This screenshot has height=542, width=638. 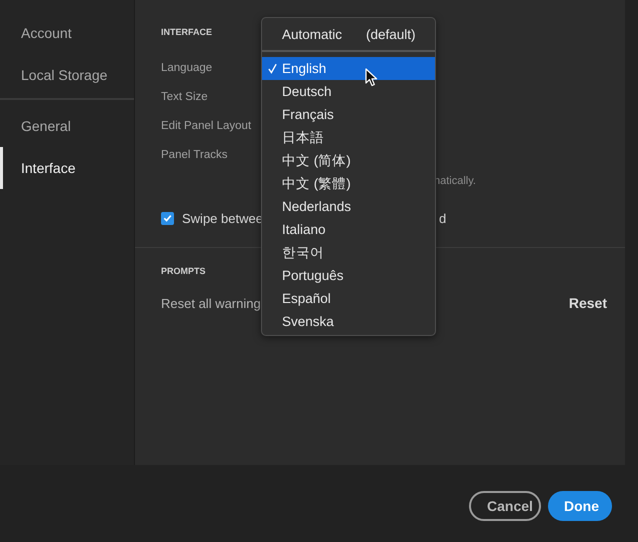 What do you see at coordinates (371, 77) in the screenshot?
I see `mouse-pointer-icon` at bounding box center [371, 77].